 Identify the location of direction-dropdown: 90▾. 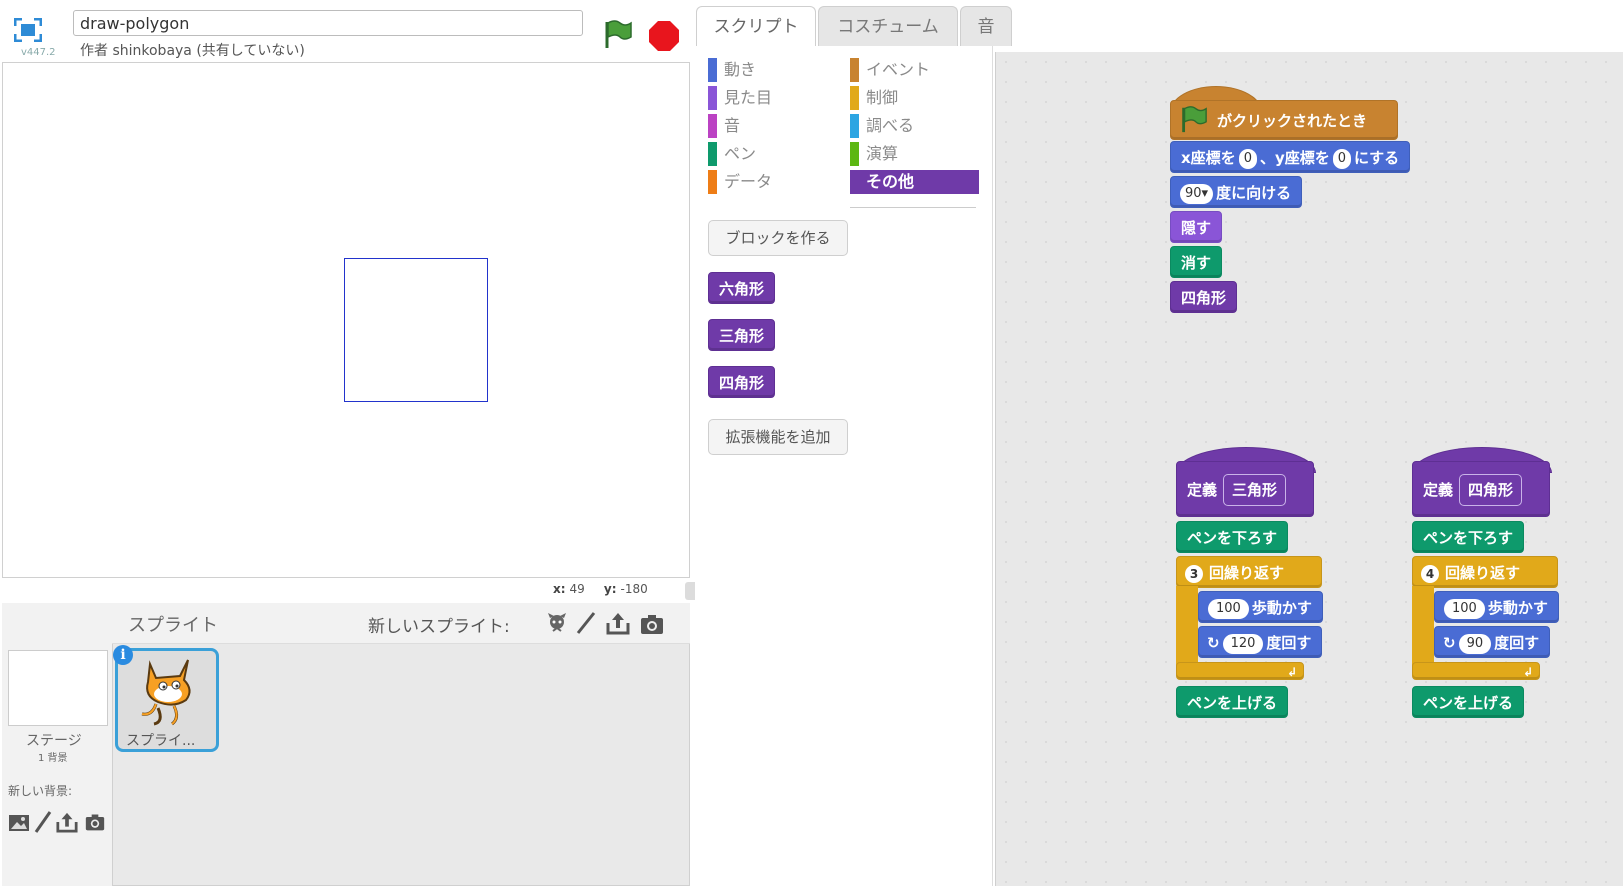
(1197, 193).